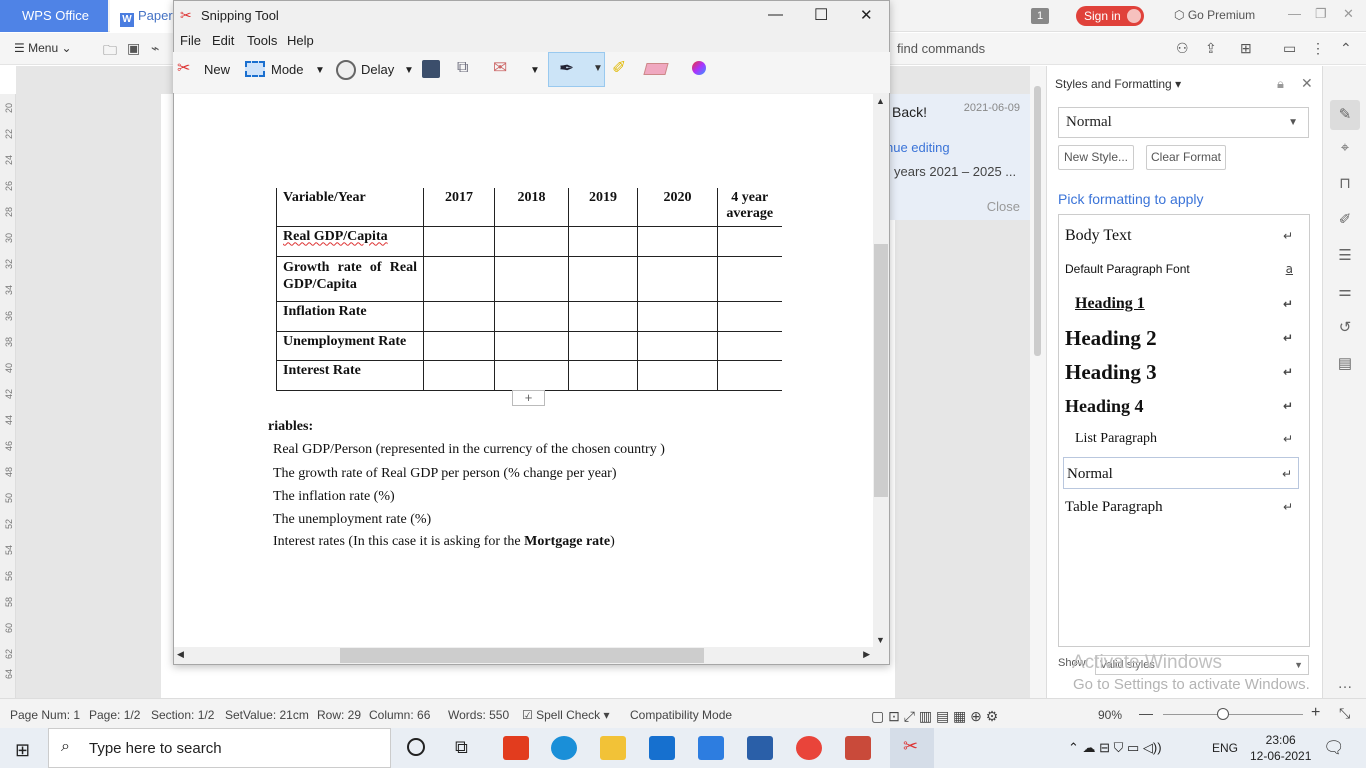 The width and height of the screenshot is (1366, 768). What do you see at coordinates (866, 654) in the screenshot?
I see `scroll-right-icon: ▶` at bounding box center [866, 654].